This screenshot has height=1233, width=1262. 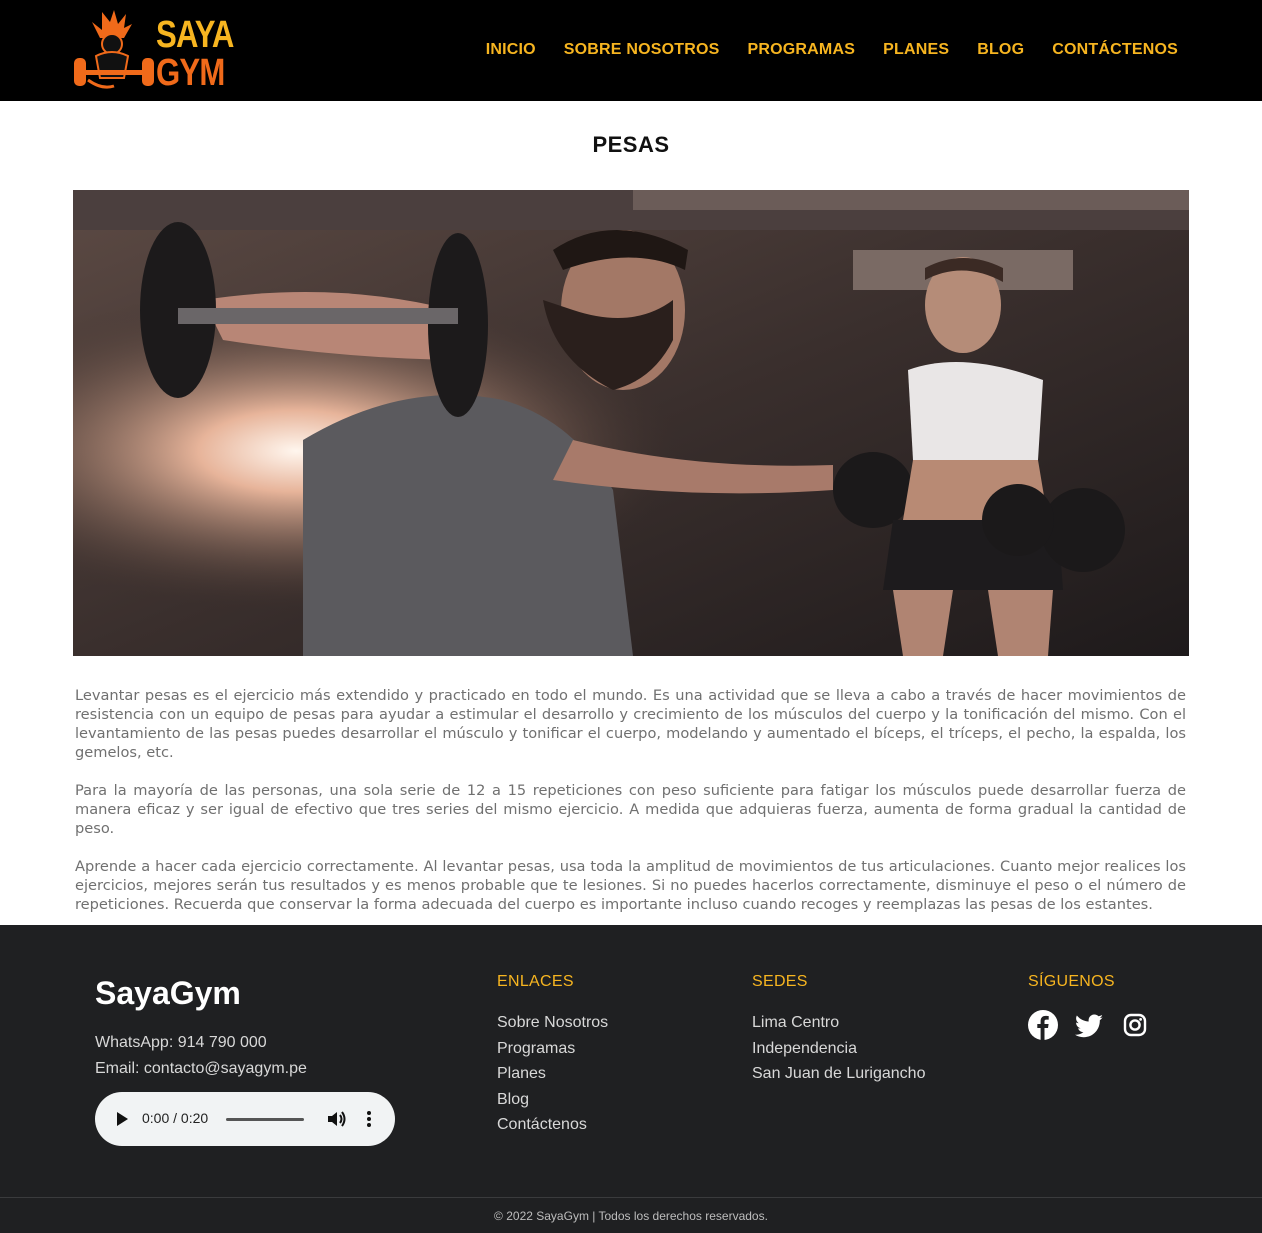 I want to click on page-title: PESAS, so click(x=631, y=144).